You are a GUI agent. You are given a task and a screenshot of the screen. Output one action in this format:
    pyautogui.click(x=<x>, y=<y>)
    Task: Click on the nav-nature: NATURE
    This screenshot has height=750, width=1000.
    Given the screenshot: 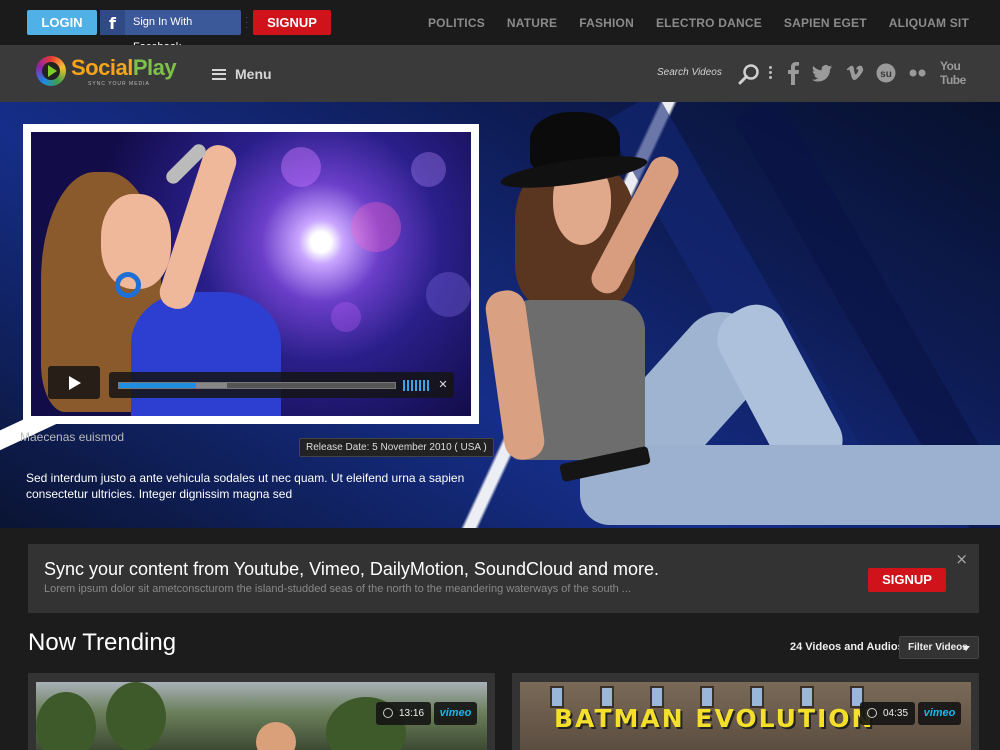 What is the action you would take?
    pyautogui.click(x=532, y=23)
    